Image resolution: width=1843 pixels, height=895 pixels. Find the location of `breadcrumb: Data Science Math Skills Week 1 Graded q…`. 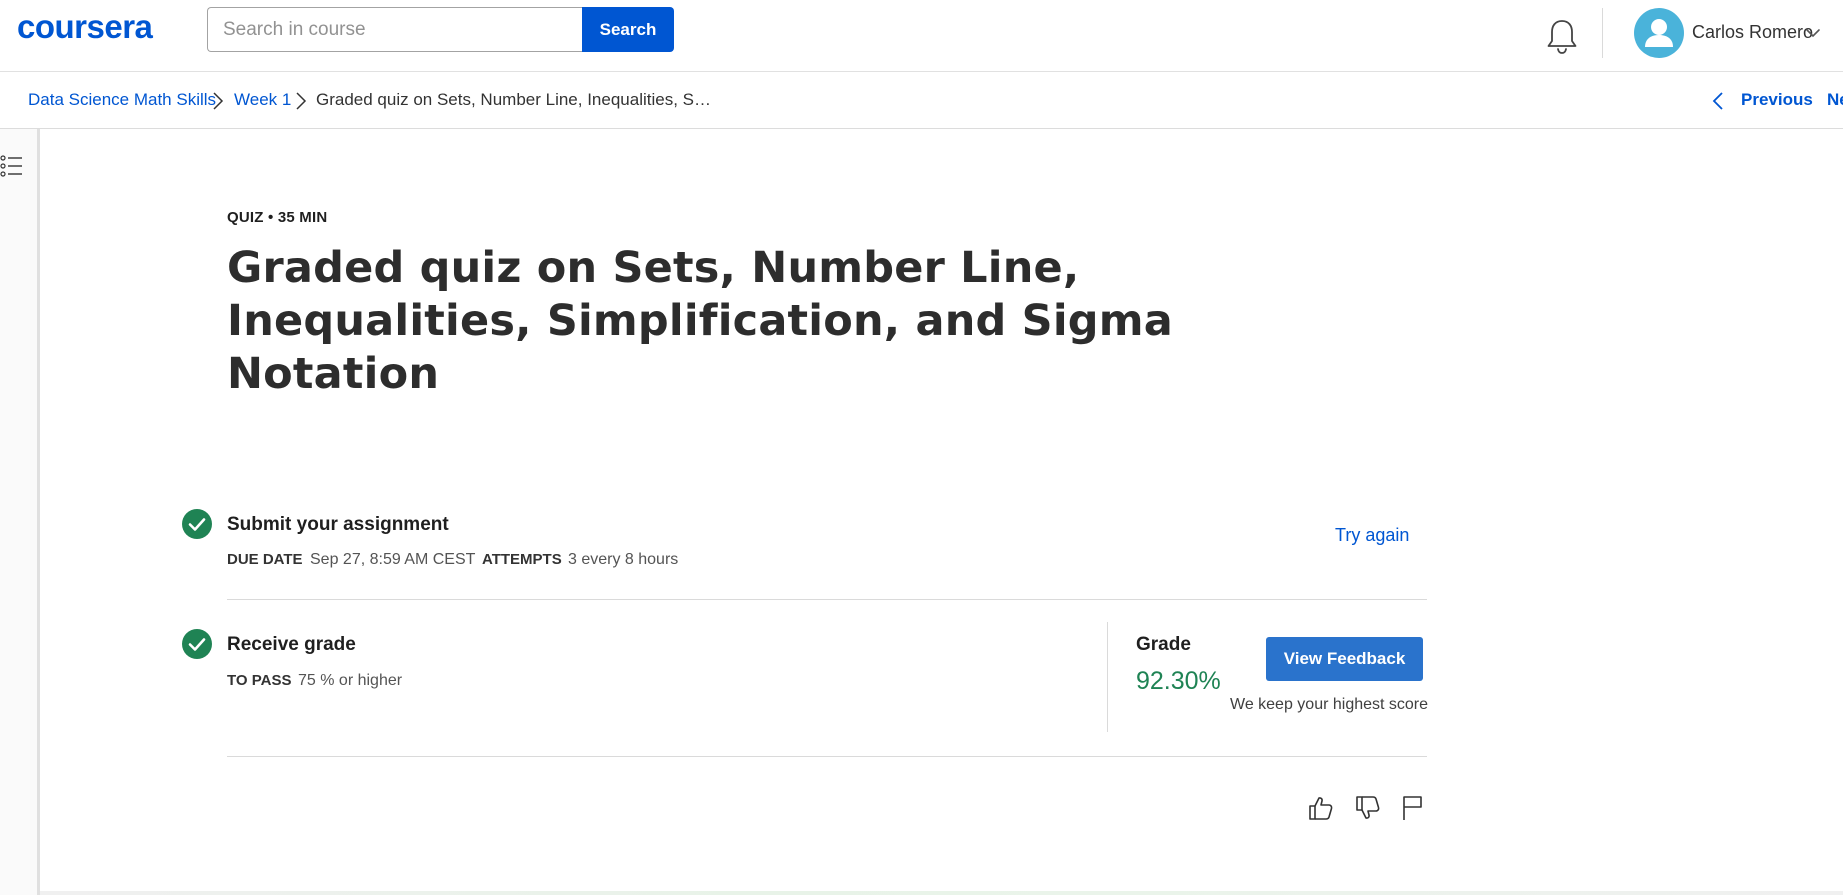

breadcrumb: Data Science Math Skills Week 1 Graded q… is located at coordinates (921, 100).